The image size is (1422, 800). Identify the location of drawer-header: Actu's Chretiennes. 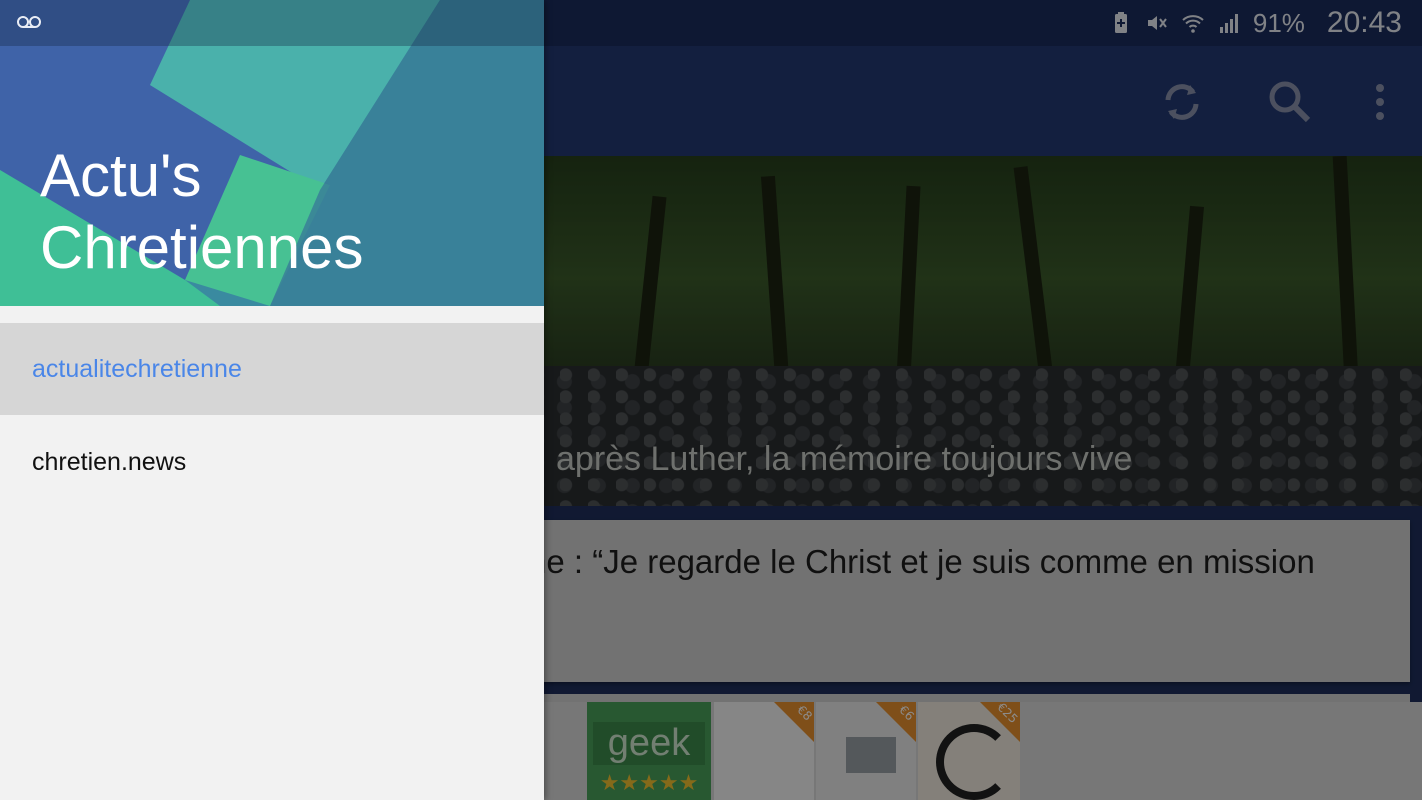
(272, 153).